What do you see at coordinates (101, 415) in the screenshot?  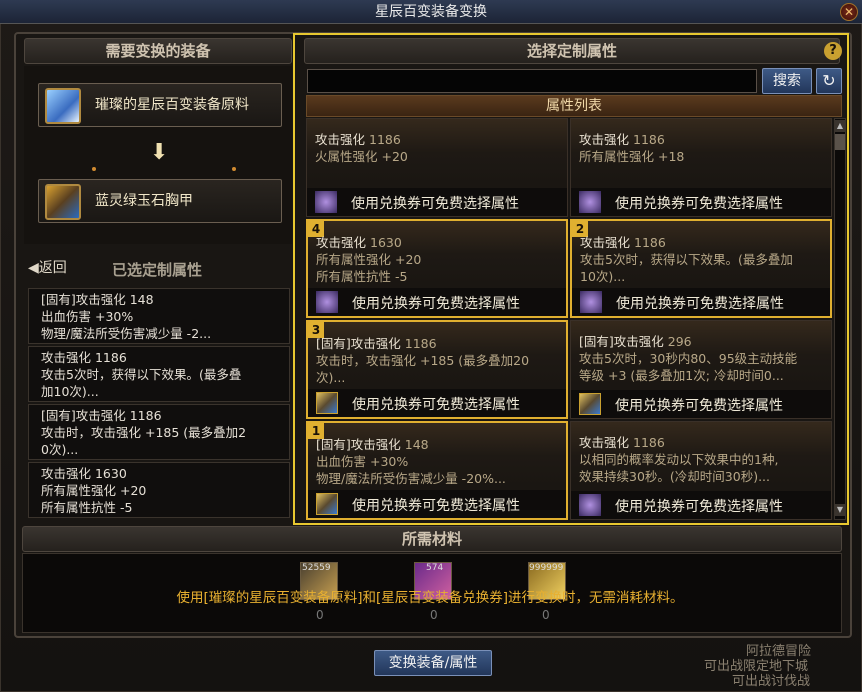 I see `attr-line: [固有]攻击强化 1186` at bounding box center [101, 415].